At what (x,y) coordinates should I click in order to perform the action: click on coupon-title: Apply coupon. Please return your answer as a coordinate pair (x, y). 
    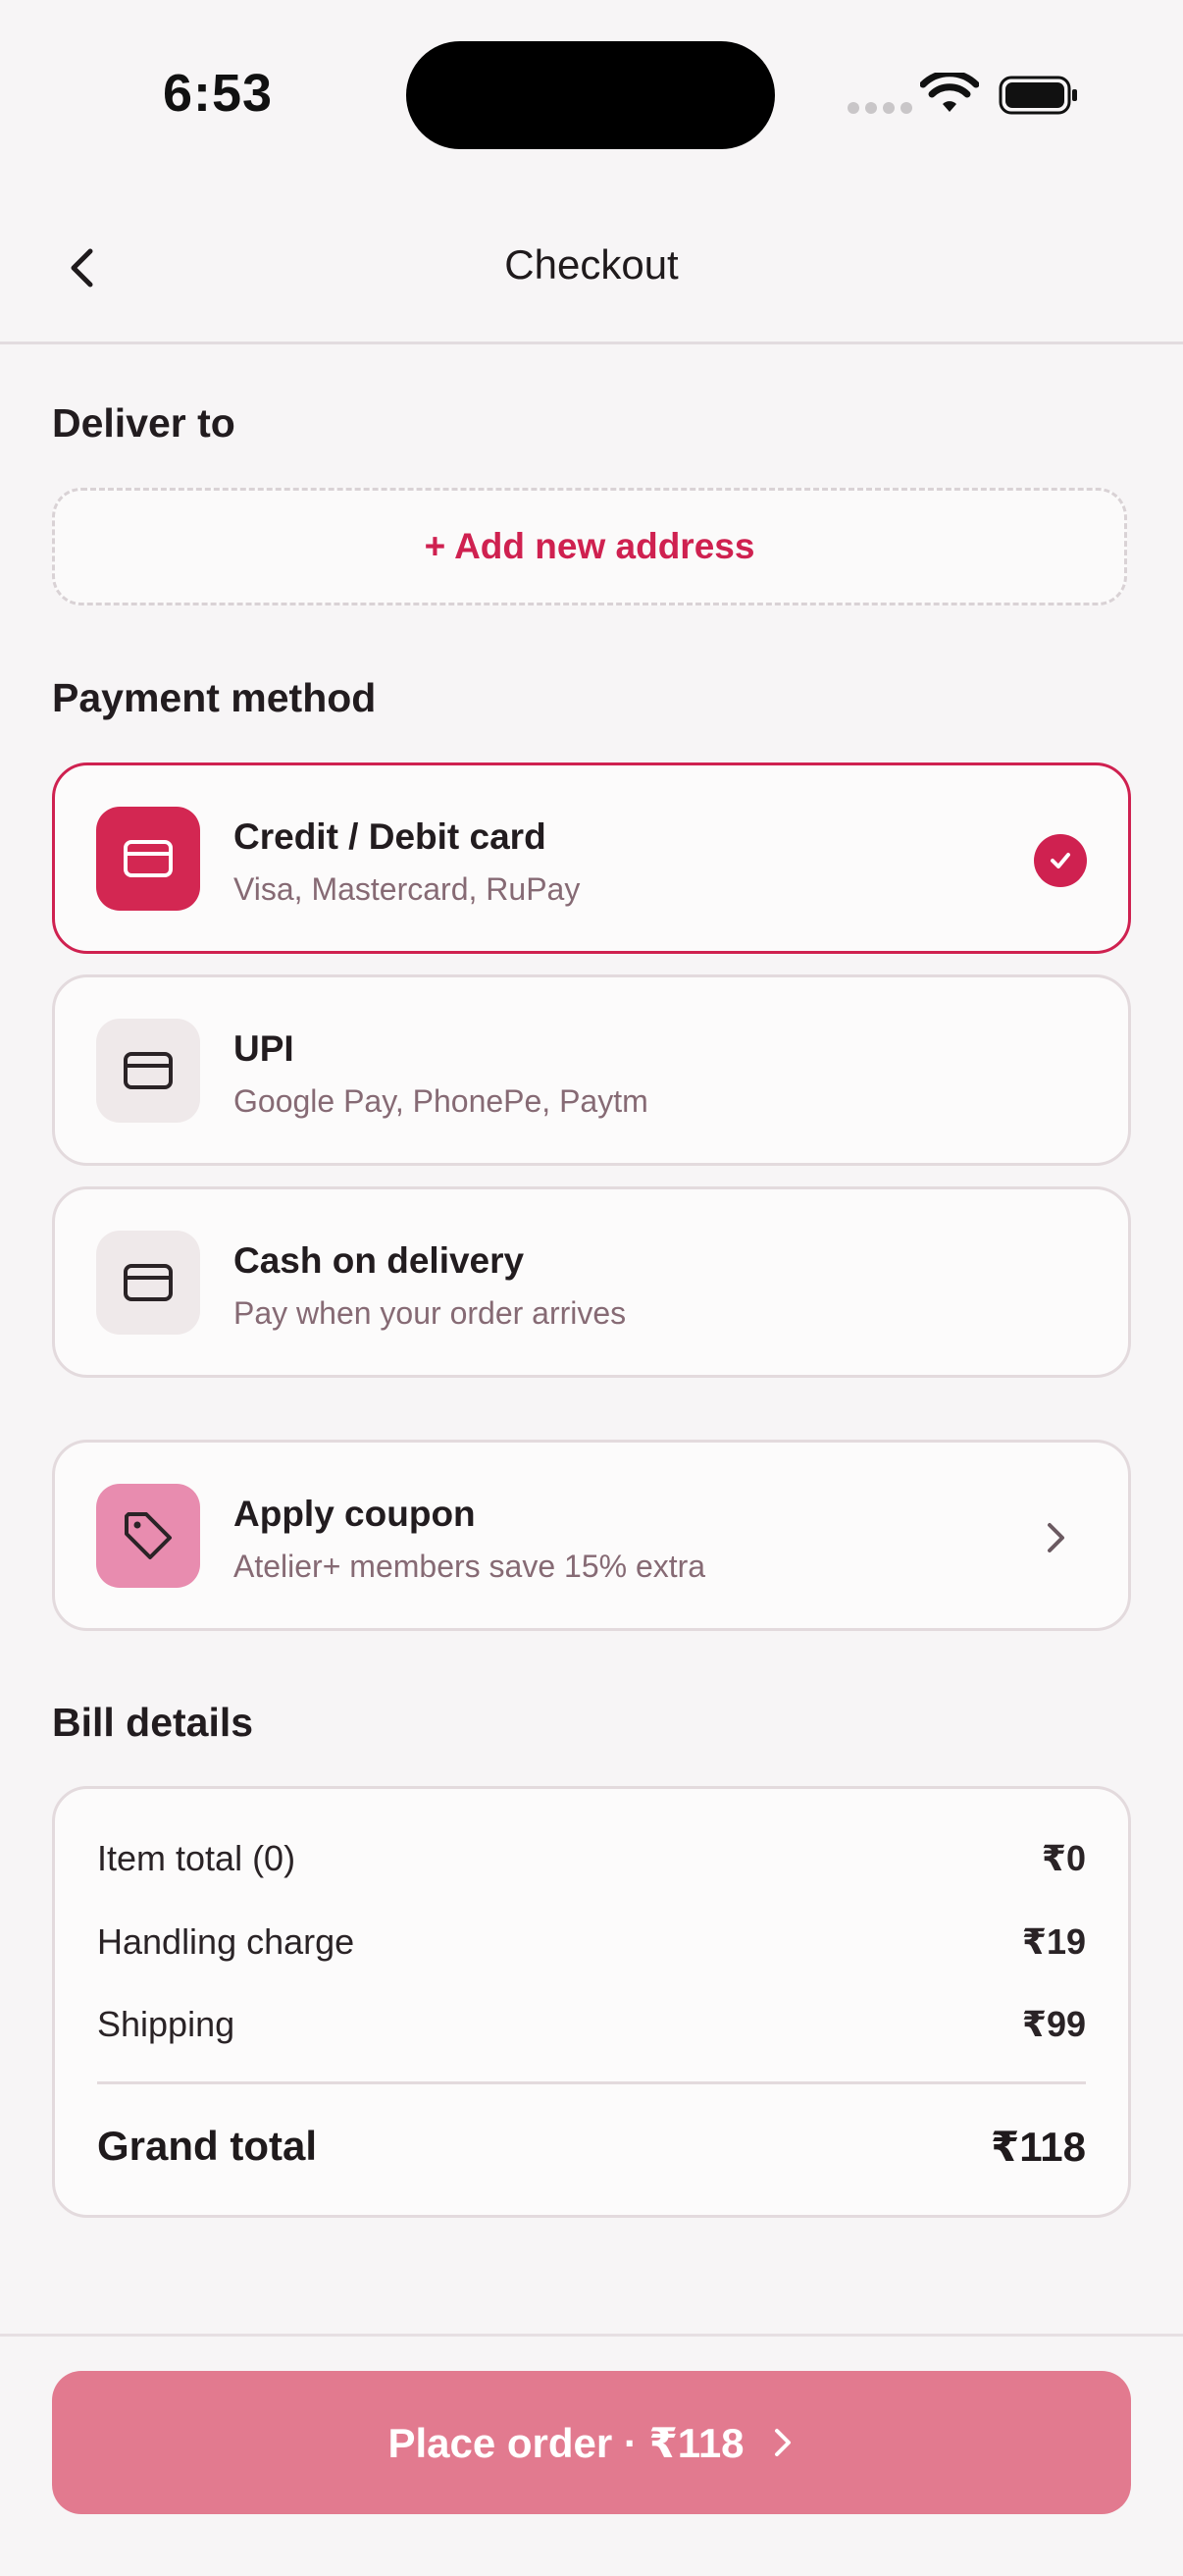
    Looking at the image, I should click on (355, 1514).